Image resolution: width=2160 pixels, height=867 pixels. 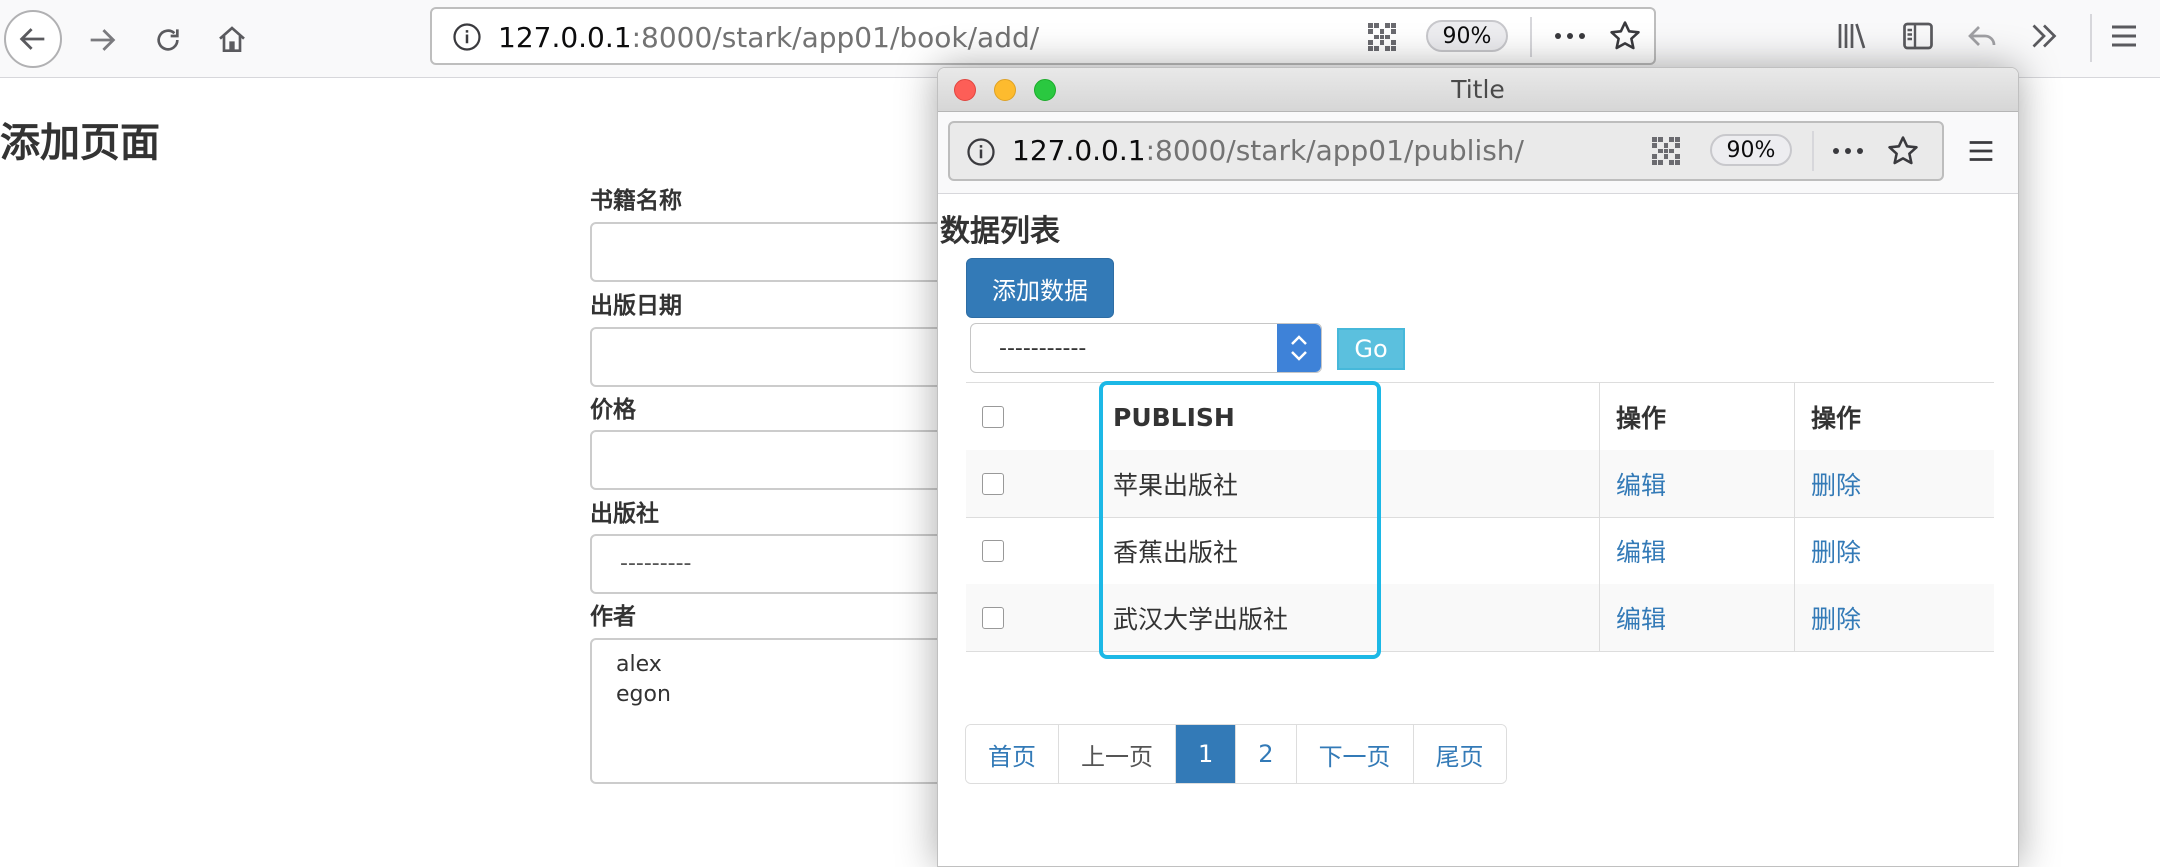 I want to click on field-label-author: 作者, so click(x=613, y=617).